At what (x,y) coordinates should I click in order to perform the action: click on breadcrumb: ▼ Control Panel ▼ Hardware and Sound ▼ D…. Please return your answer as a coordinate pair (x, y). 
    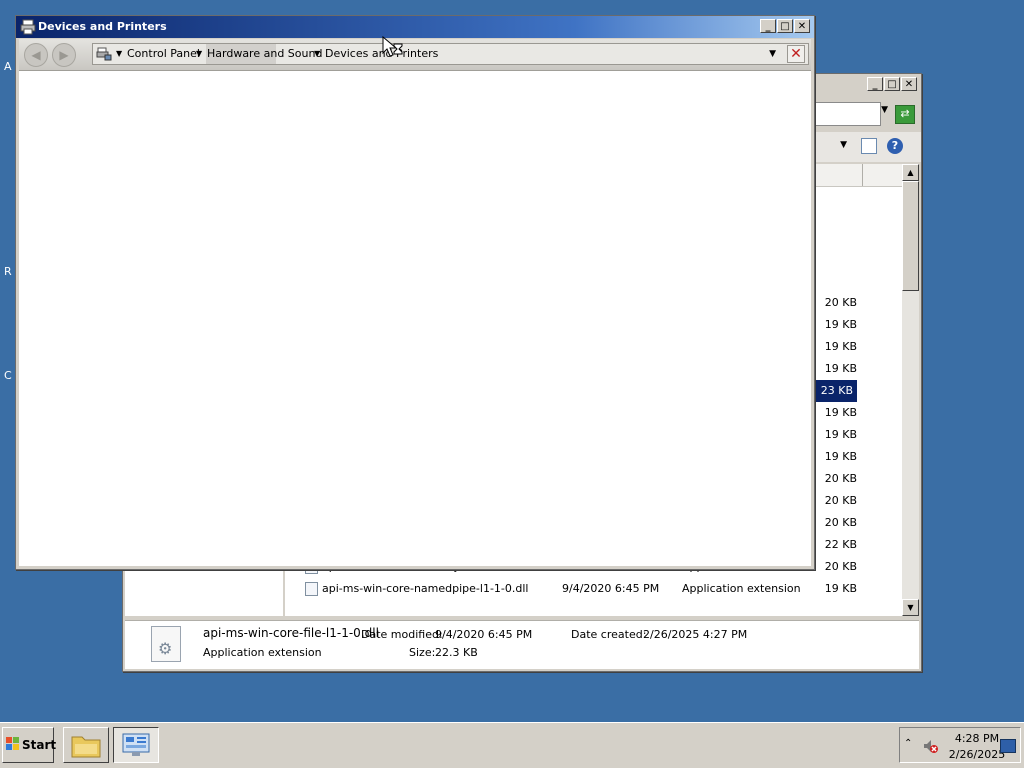
    Looking at the image, I should click on (450, 54).